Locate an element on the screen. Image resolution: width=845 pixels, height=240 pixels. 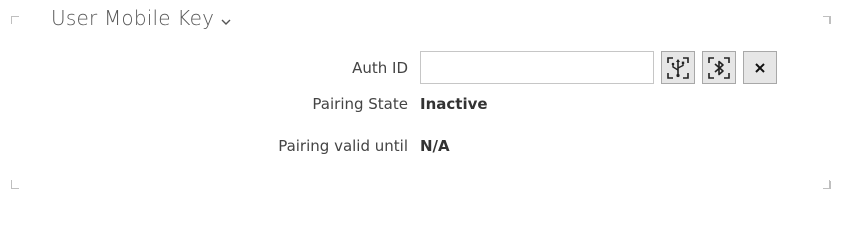
pairing-valid-until-row: Pairing valid until N/A is located at coordinates (225, 146).